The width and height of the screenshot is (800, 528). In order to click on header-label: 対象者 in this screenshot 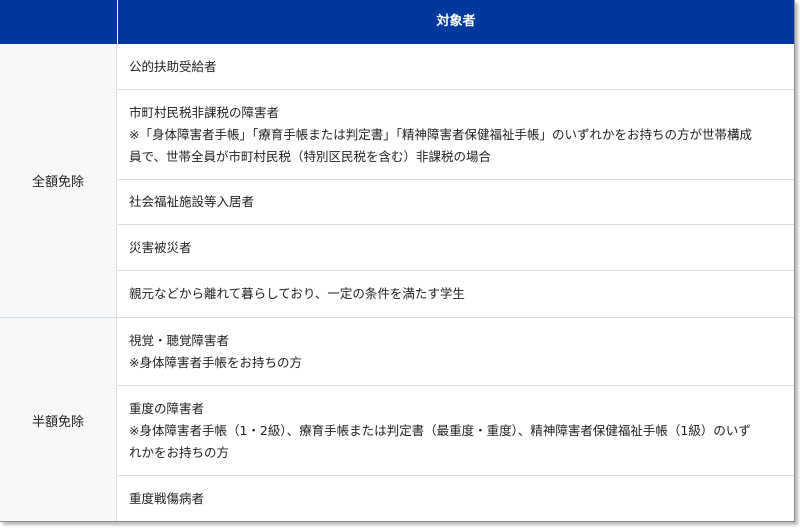, I will do `click(456, 21)`.